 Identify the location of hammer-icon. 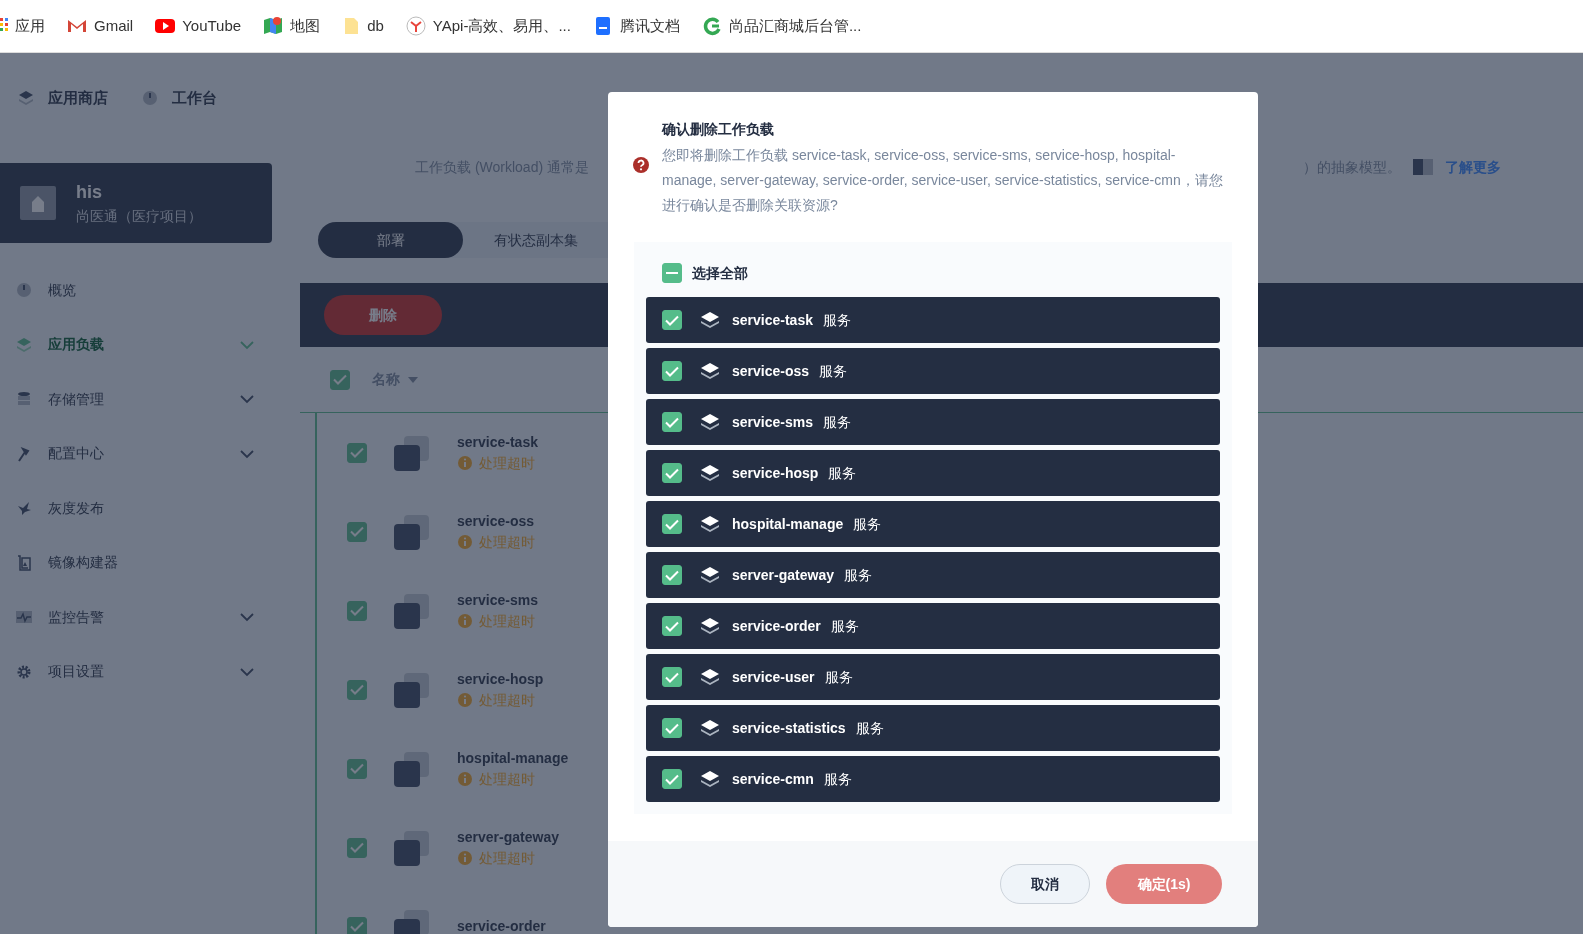
(24, 453).